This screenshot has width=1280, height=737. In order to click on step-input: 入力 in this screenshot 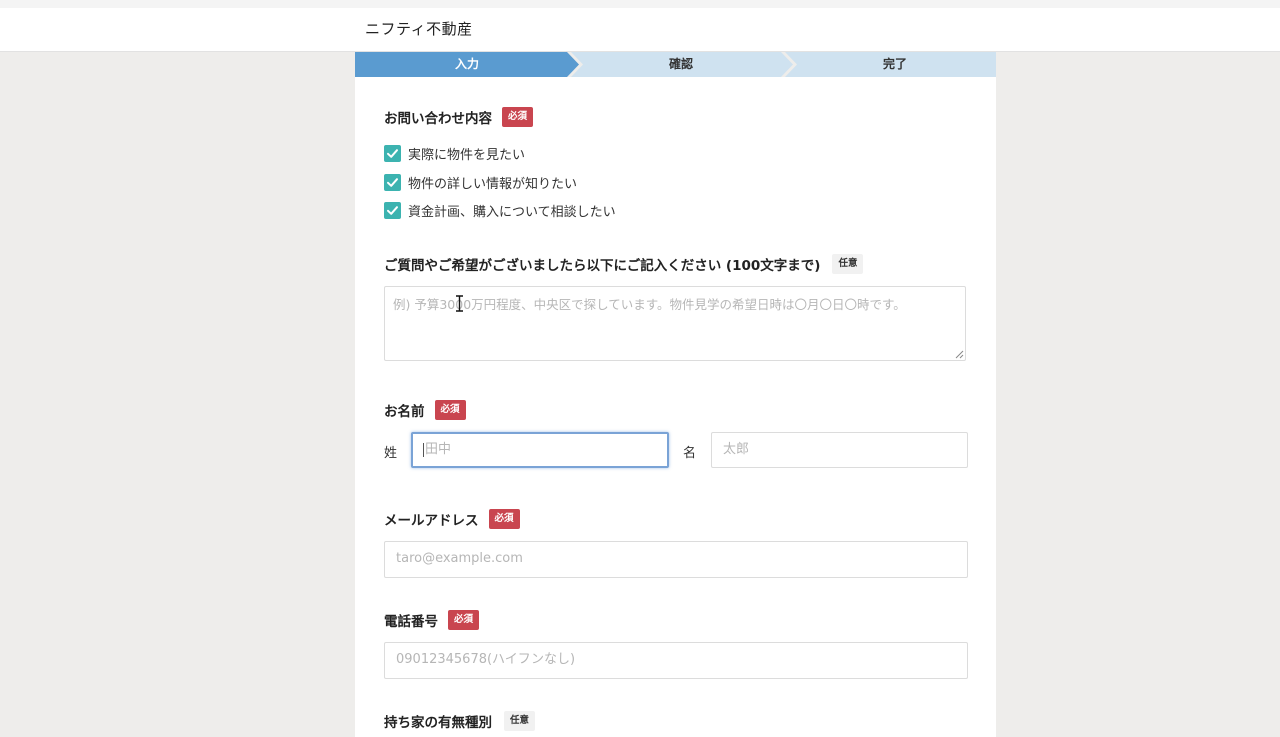, I will do `click(466, 64)`.